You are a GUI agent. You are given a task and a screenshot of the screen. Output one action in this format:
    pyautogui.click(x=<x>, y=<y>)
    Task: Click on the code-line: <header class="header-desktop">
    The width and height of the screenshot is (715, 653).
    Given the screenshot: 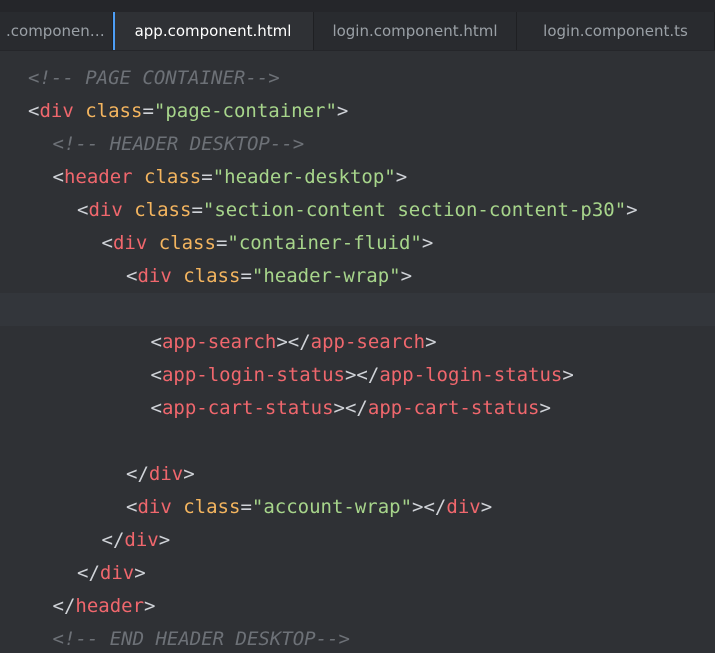 What is the action you would take?
    pyautogui.click(x=357, y=177)
    